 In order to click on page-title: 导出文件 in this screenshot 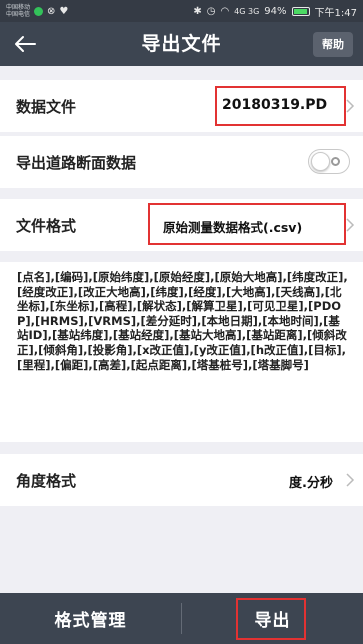, I will do `click(181, 44)`.